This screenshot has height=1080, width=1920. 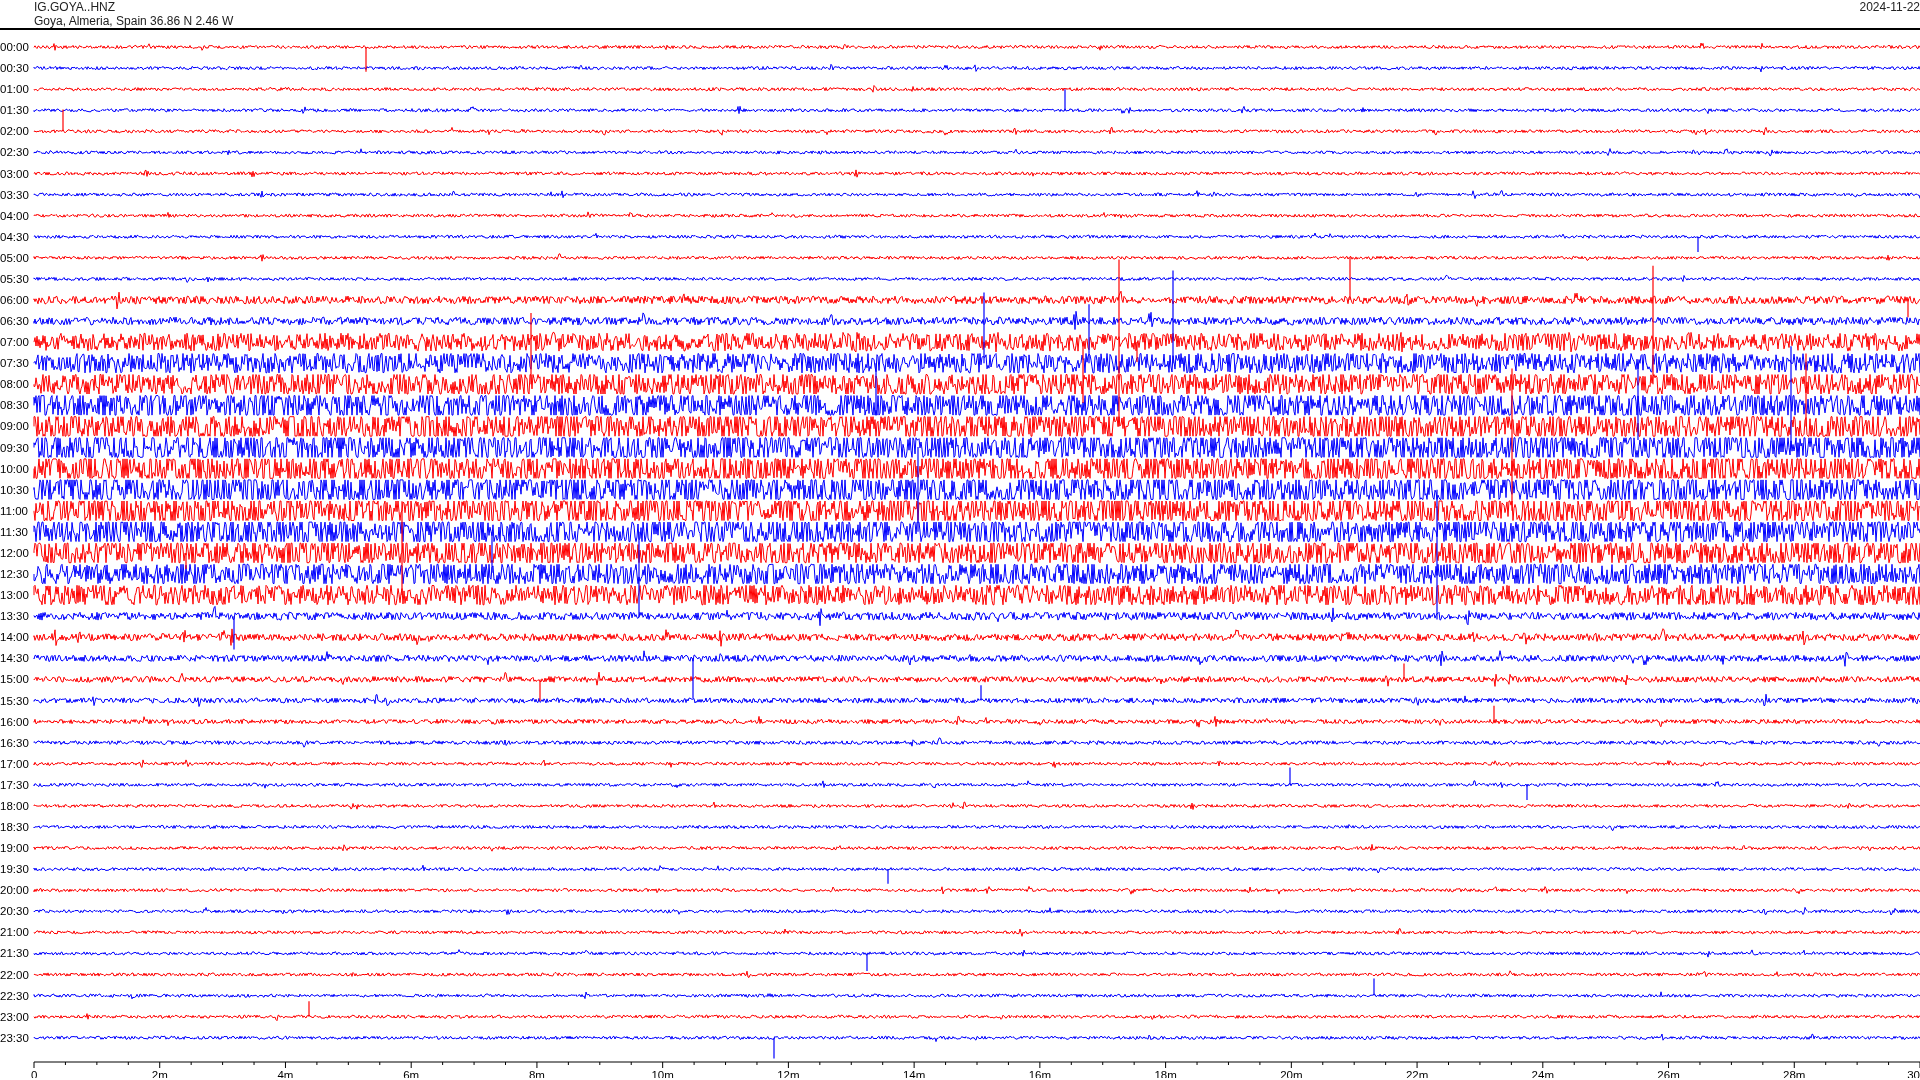 I want to click on time-label: 16:00, so click(x=14, y=721).